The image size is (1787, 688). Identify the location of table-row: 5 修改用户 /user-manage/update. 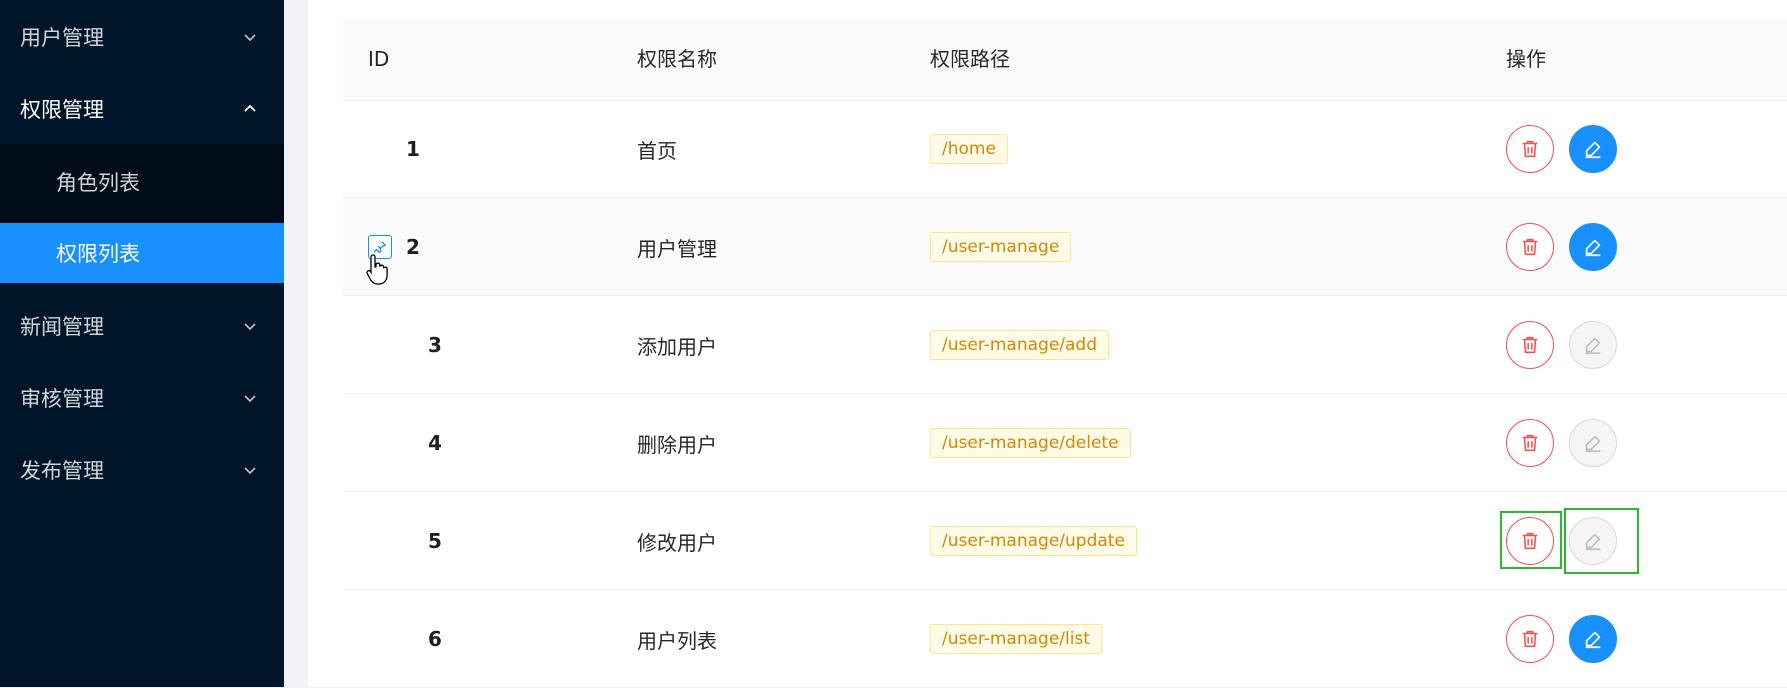
(1065, 541).